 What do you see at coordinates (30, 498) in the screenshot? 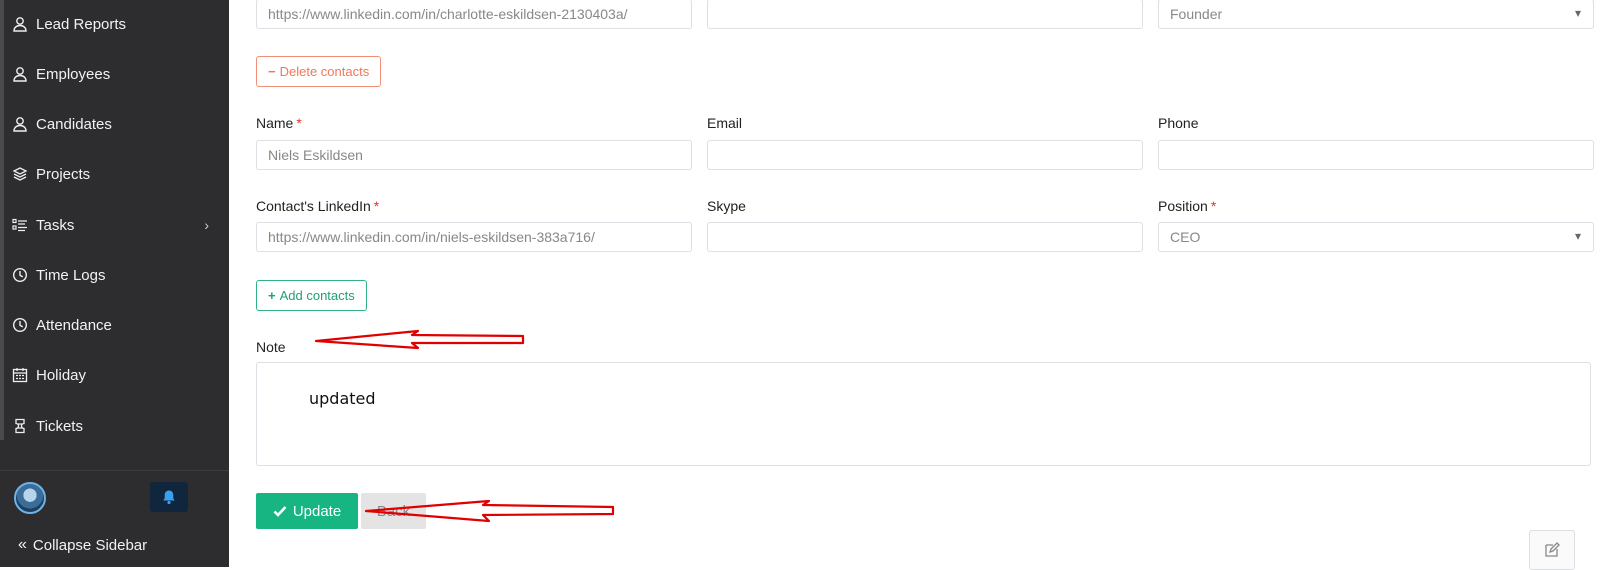
I see `avatar` at bounding box center [30, 498].